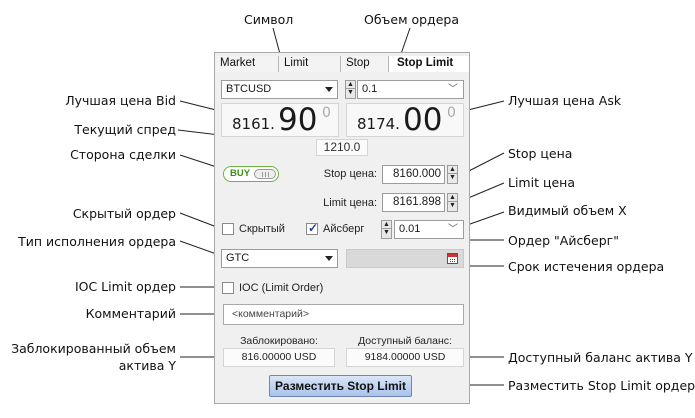 Image resolution: width=695 pixels, height=418 pixels. I want to click on annotation-best-bid: Лучшая цена Bid, so click(120, 100).